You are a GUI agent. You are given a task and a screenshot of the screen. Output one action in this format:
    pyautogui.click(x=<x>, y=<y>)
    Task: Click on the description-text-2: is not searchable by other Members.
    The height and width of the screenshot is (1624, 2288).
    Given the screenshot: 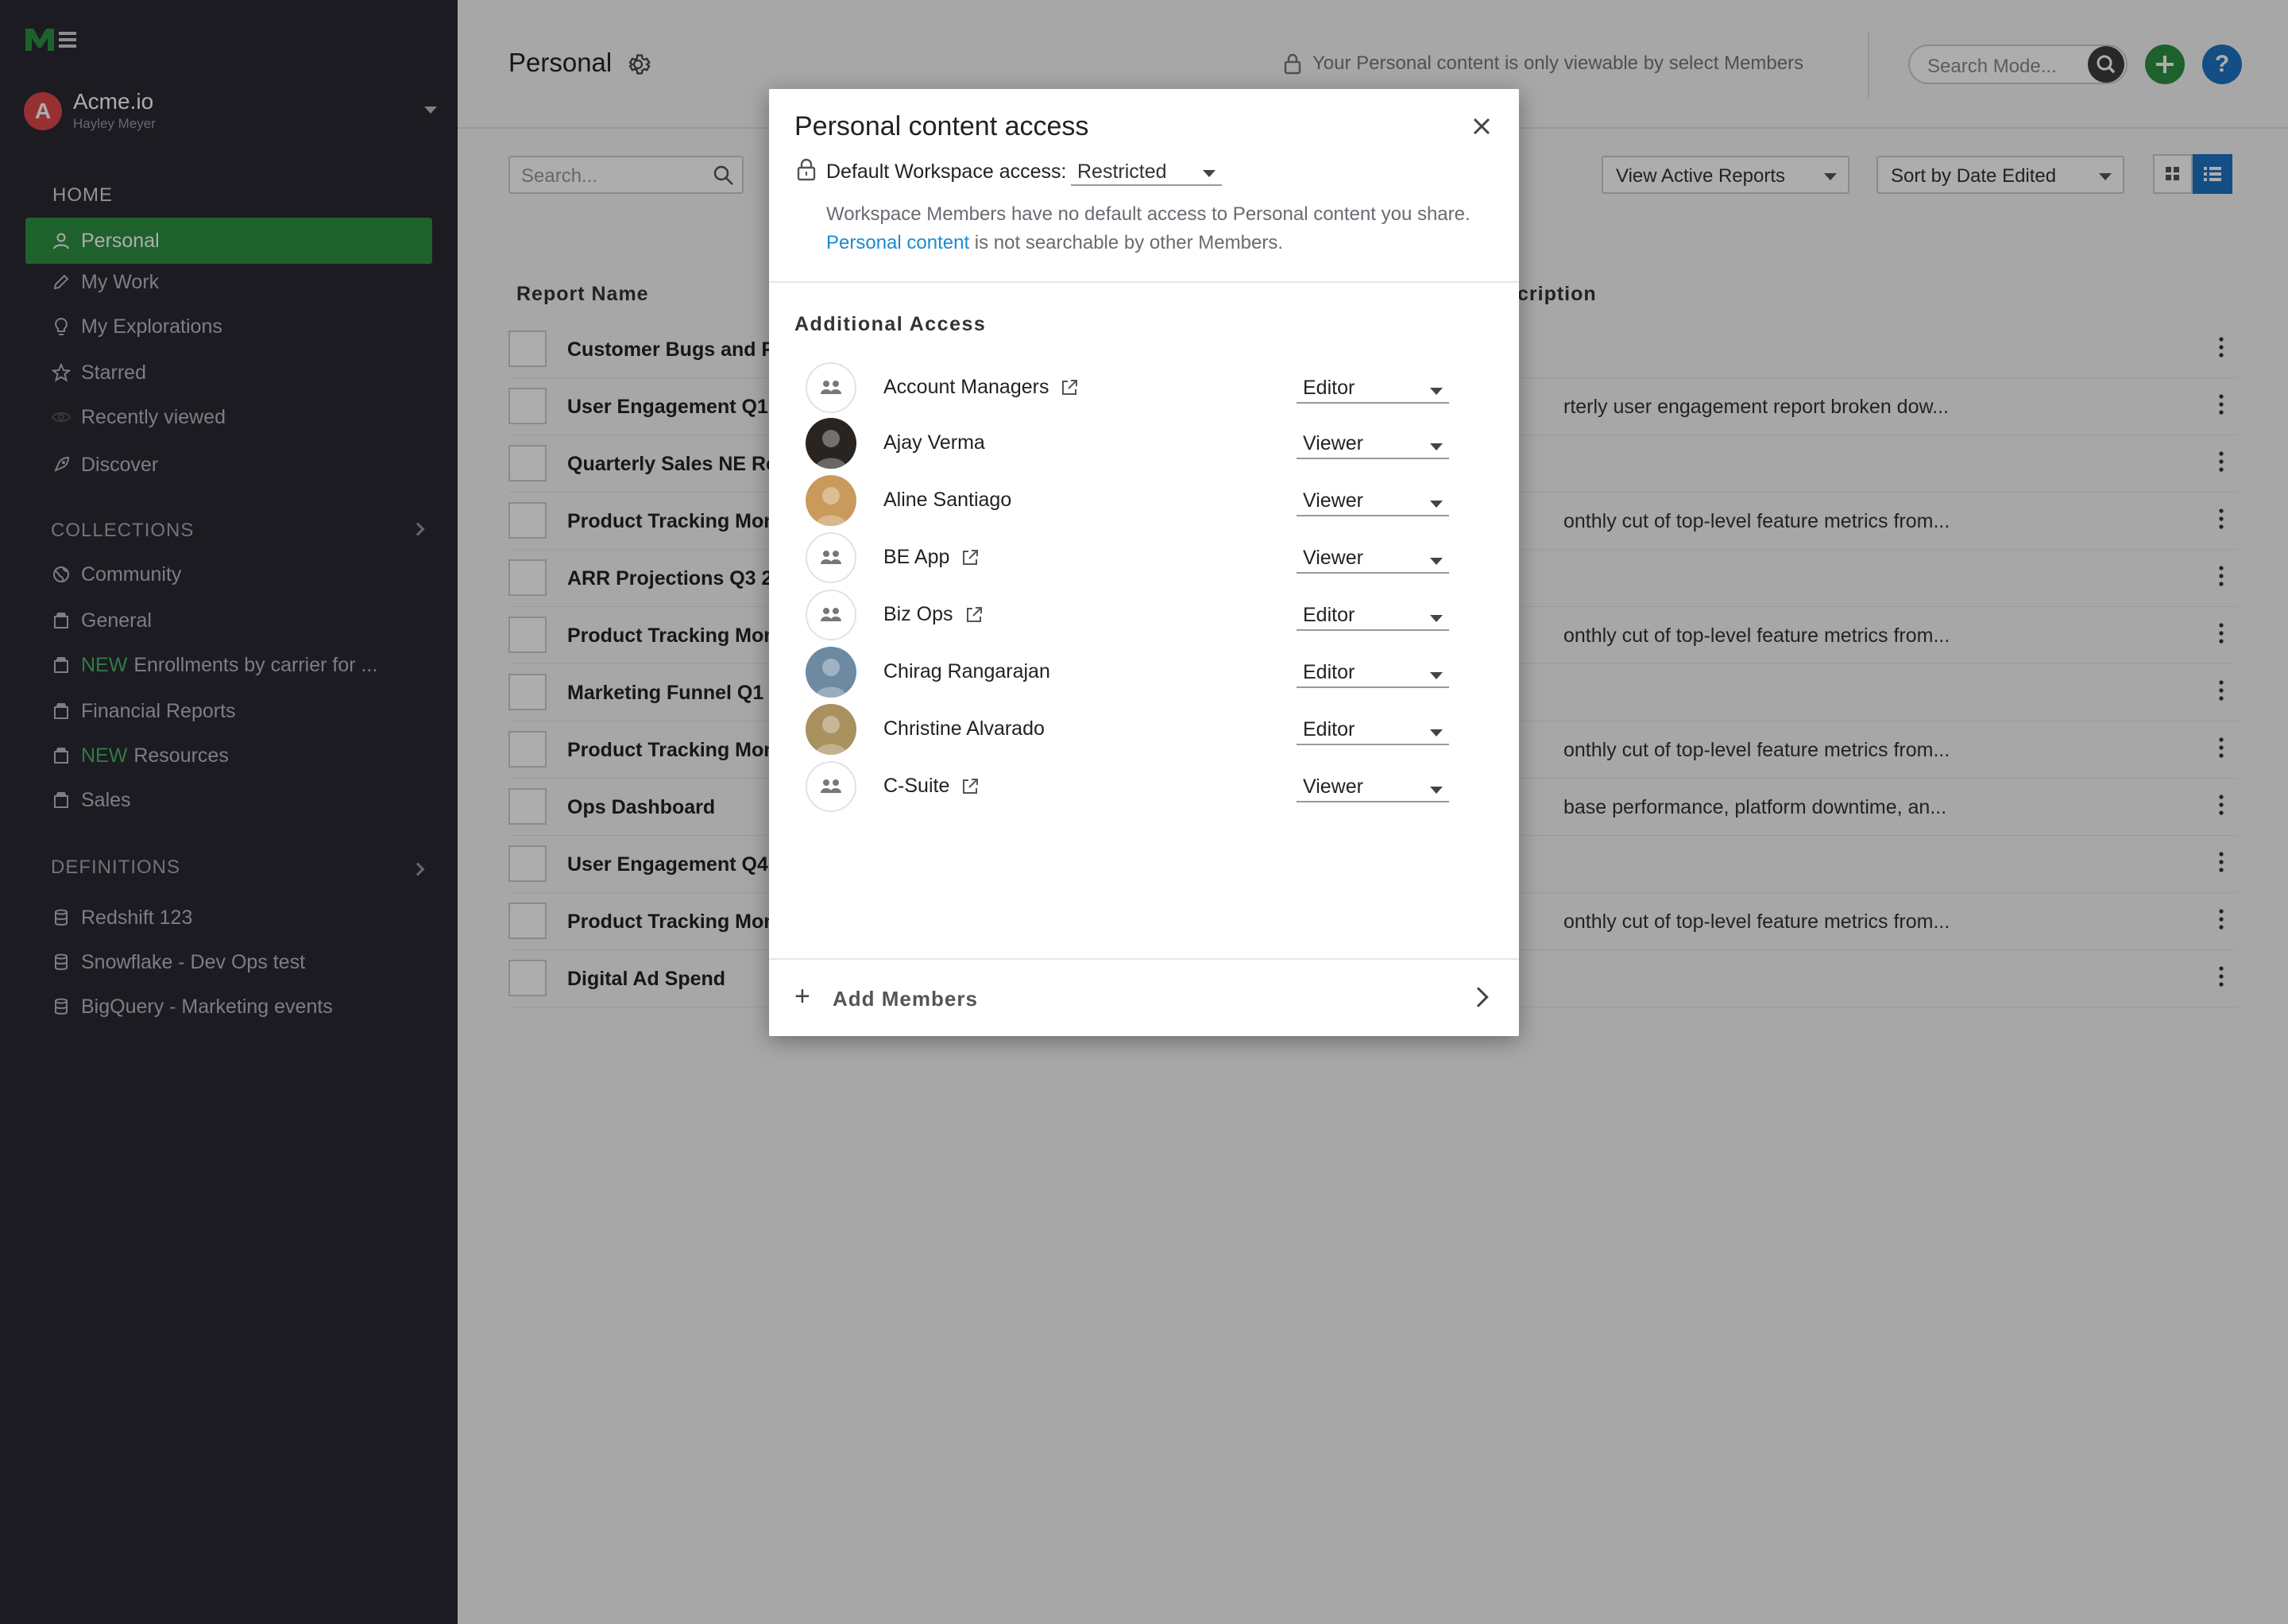 What is the action you would take?
    pyautogui.click(x=1128, y=242)
    